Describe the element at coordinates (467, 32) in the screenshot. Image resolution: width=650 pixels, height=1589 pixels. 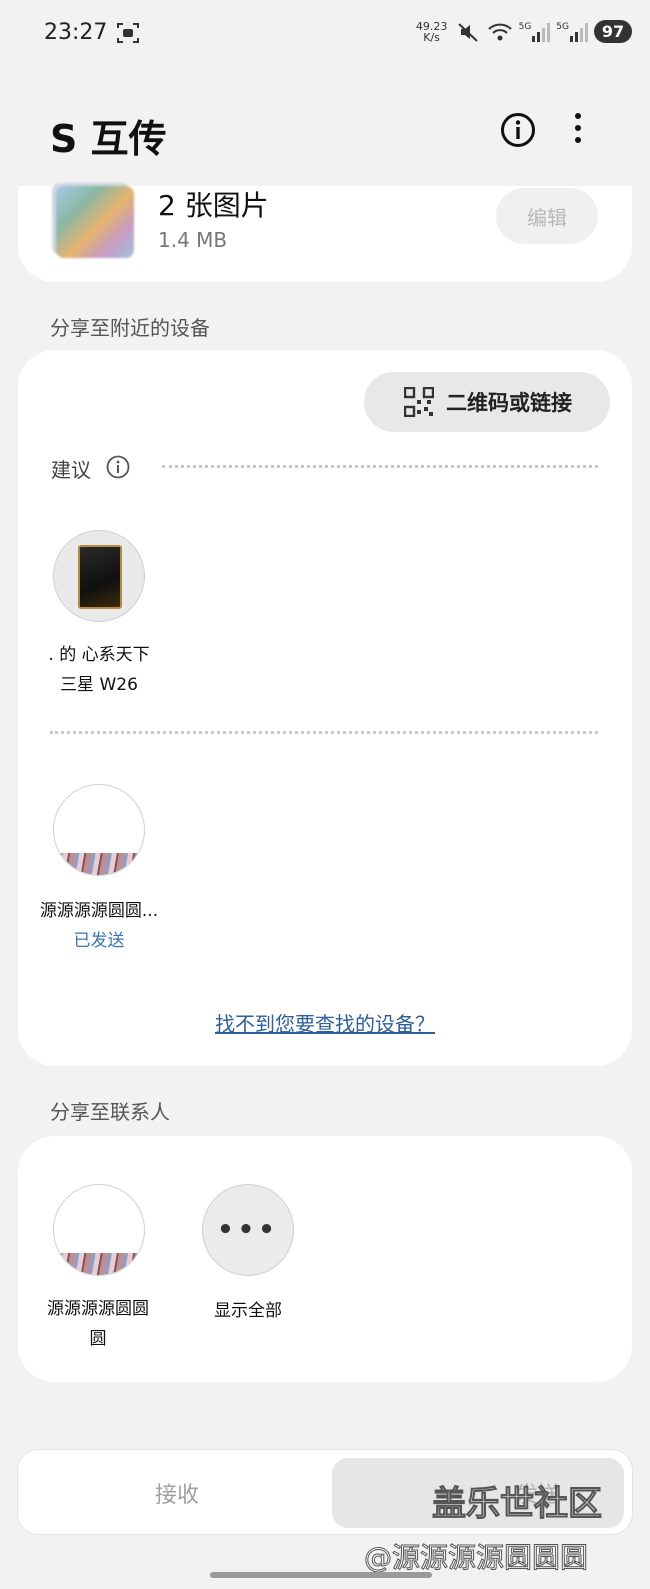
I see `mute-icon` at that location.